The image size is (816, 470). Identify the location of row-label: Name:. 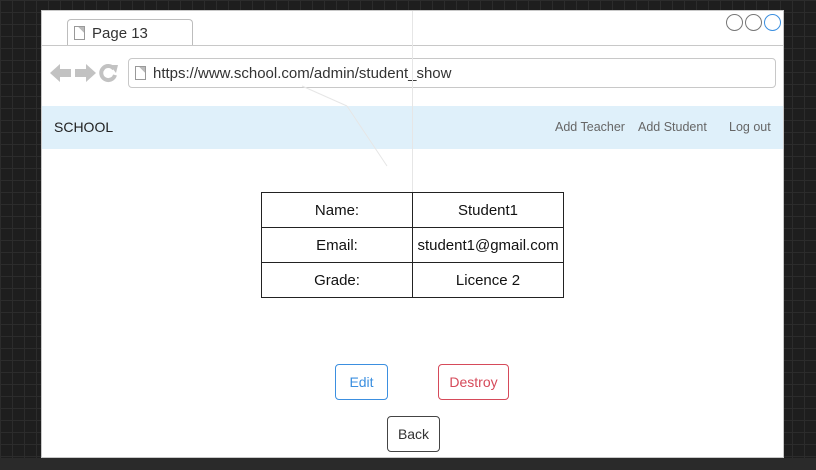
(337, 210).